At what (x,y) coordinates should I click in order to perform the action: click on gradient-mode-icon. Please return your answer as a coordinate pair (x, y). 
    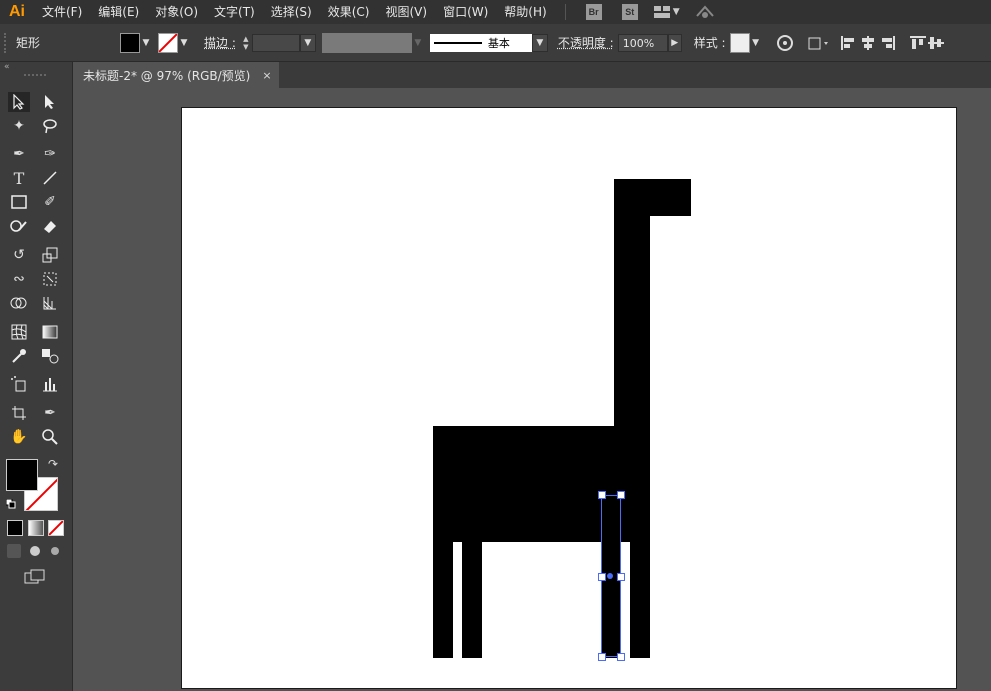
    Looking at the image, I should click on (36, 528).